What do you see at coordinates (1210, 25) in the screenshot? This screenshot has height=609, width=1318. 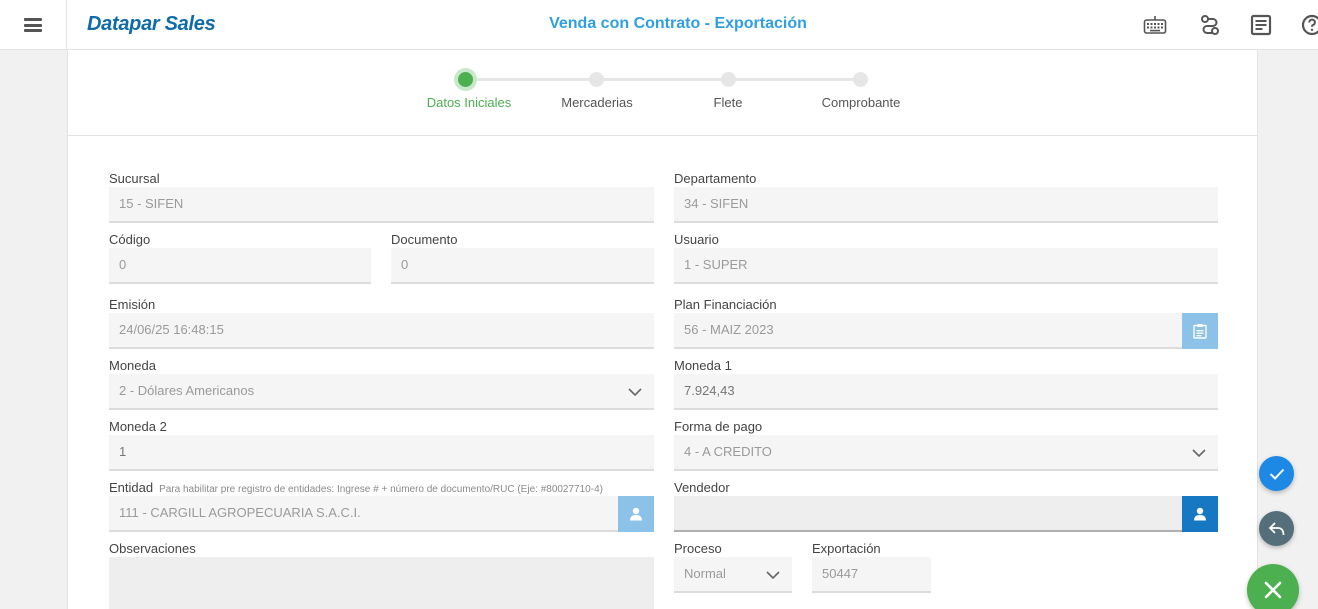 I see `route-icon` at bounding box center [1210, 25].